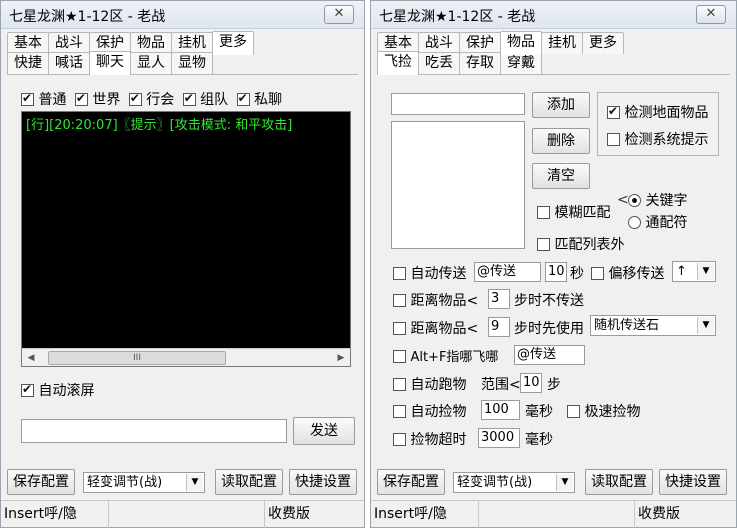  Describe the element at coordinates (81, 98) in the screenshot. I see `channel-world-checkbox` at that location.